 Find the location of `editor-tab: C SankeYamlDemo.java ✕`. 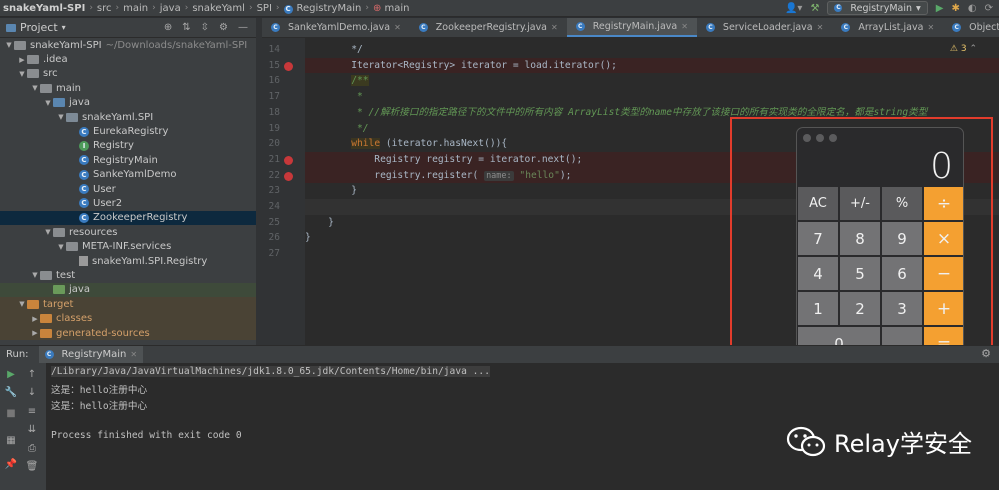

editor-tab: C SankeYamlDemo.java ✕ is located at coordinates (336, 27).